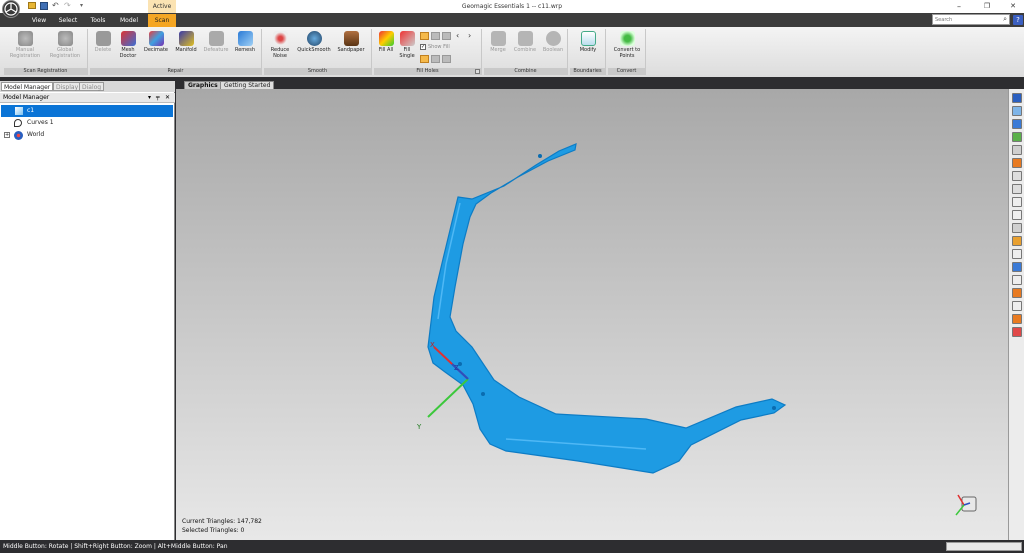 This screenshot has width=1024, height=553. What do you see at coordinates (67, 86) in the screenshot?
I see `tab-display: Display` at bounding box center [67, 86].